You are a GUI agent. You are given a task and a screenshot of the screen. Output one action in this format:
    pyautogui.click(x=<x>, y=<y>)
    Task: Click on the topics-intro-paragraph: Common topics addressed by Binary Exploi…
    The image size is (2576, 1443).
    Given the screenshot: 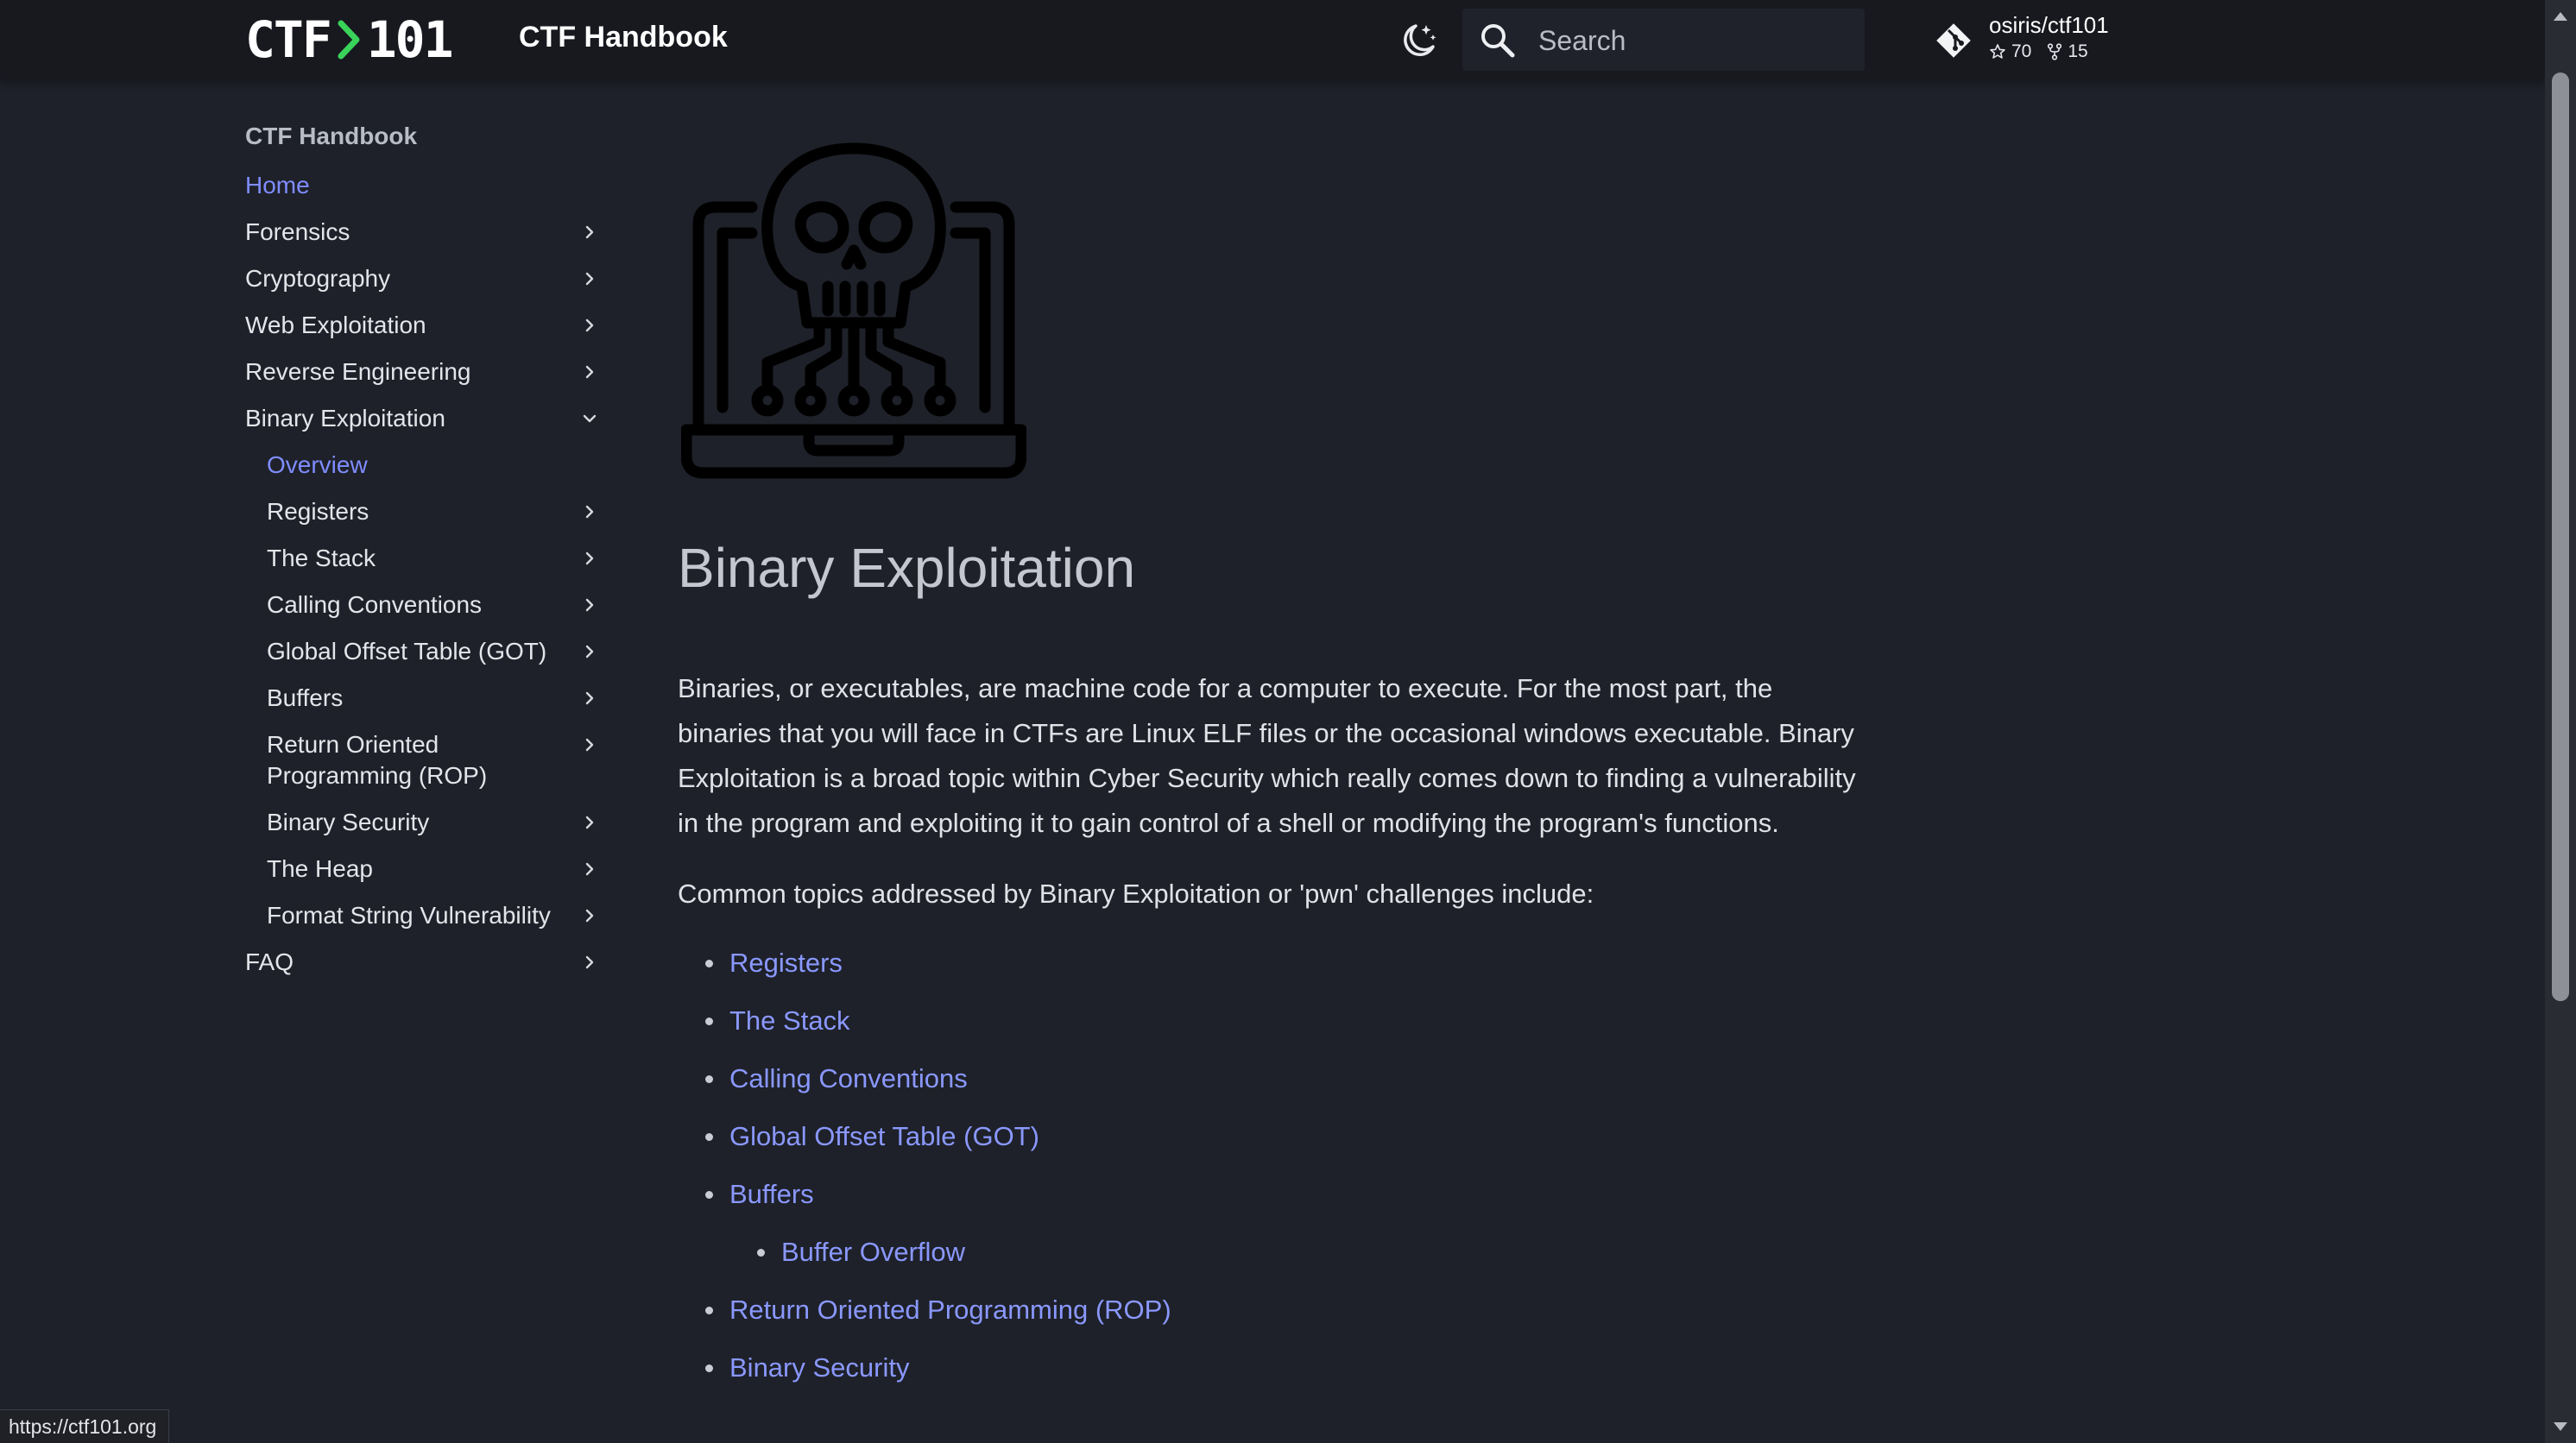 What is the action you would take?
    pyautogui.click(x=1136, y=894)
    